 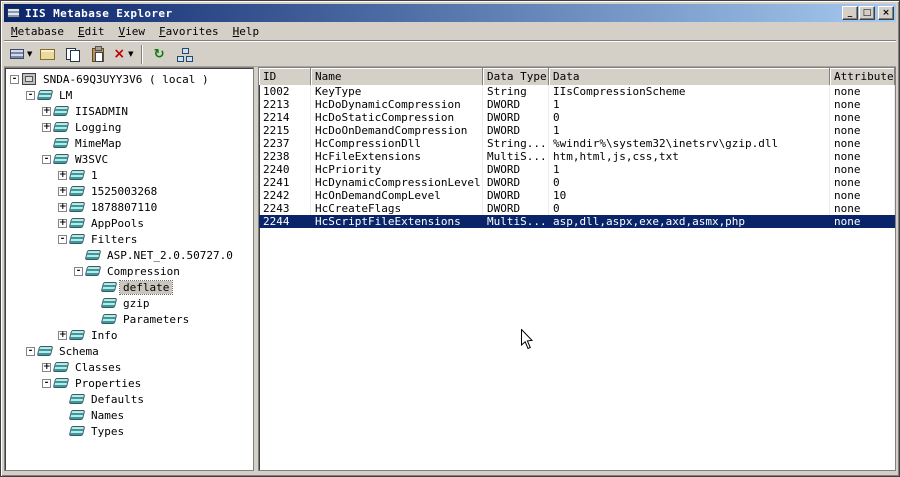 What do you see at coordinates (129, 159) in the screenshot?
I see `tree-item-w3svc: - W3SVC` at bounding box center [129, 159].